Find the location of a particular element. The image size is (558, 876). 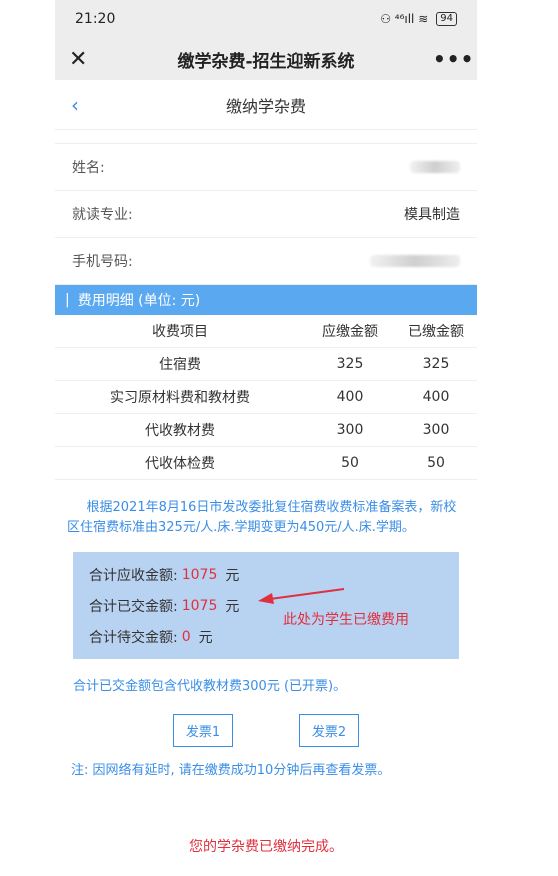

column-header: 已缴金额 is located at coordinates (436, 331).